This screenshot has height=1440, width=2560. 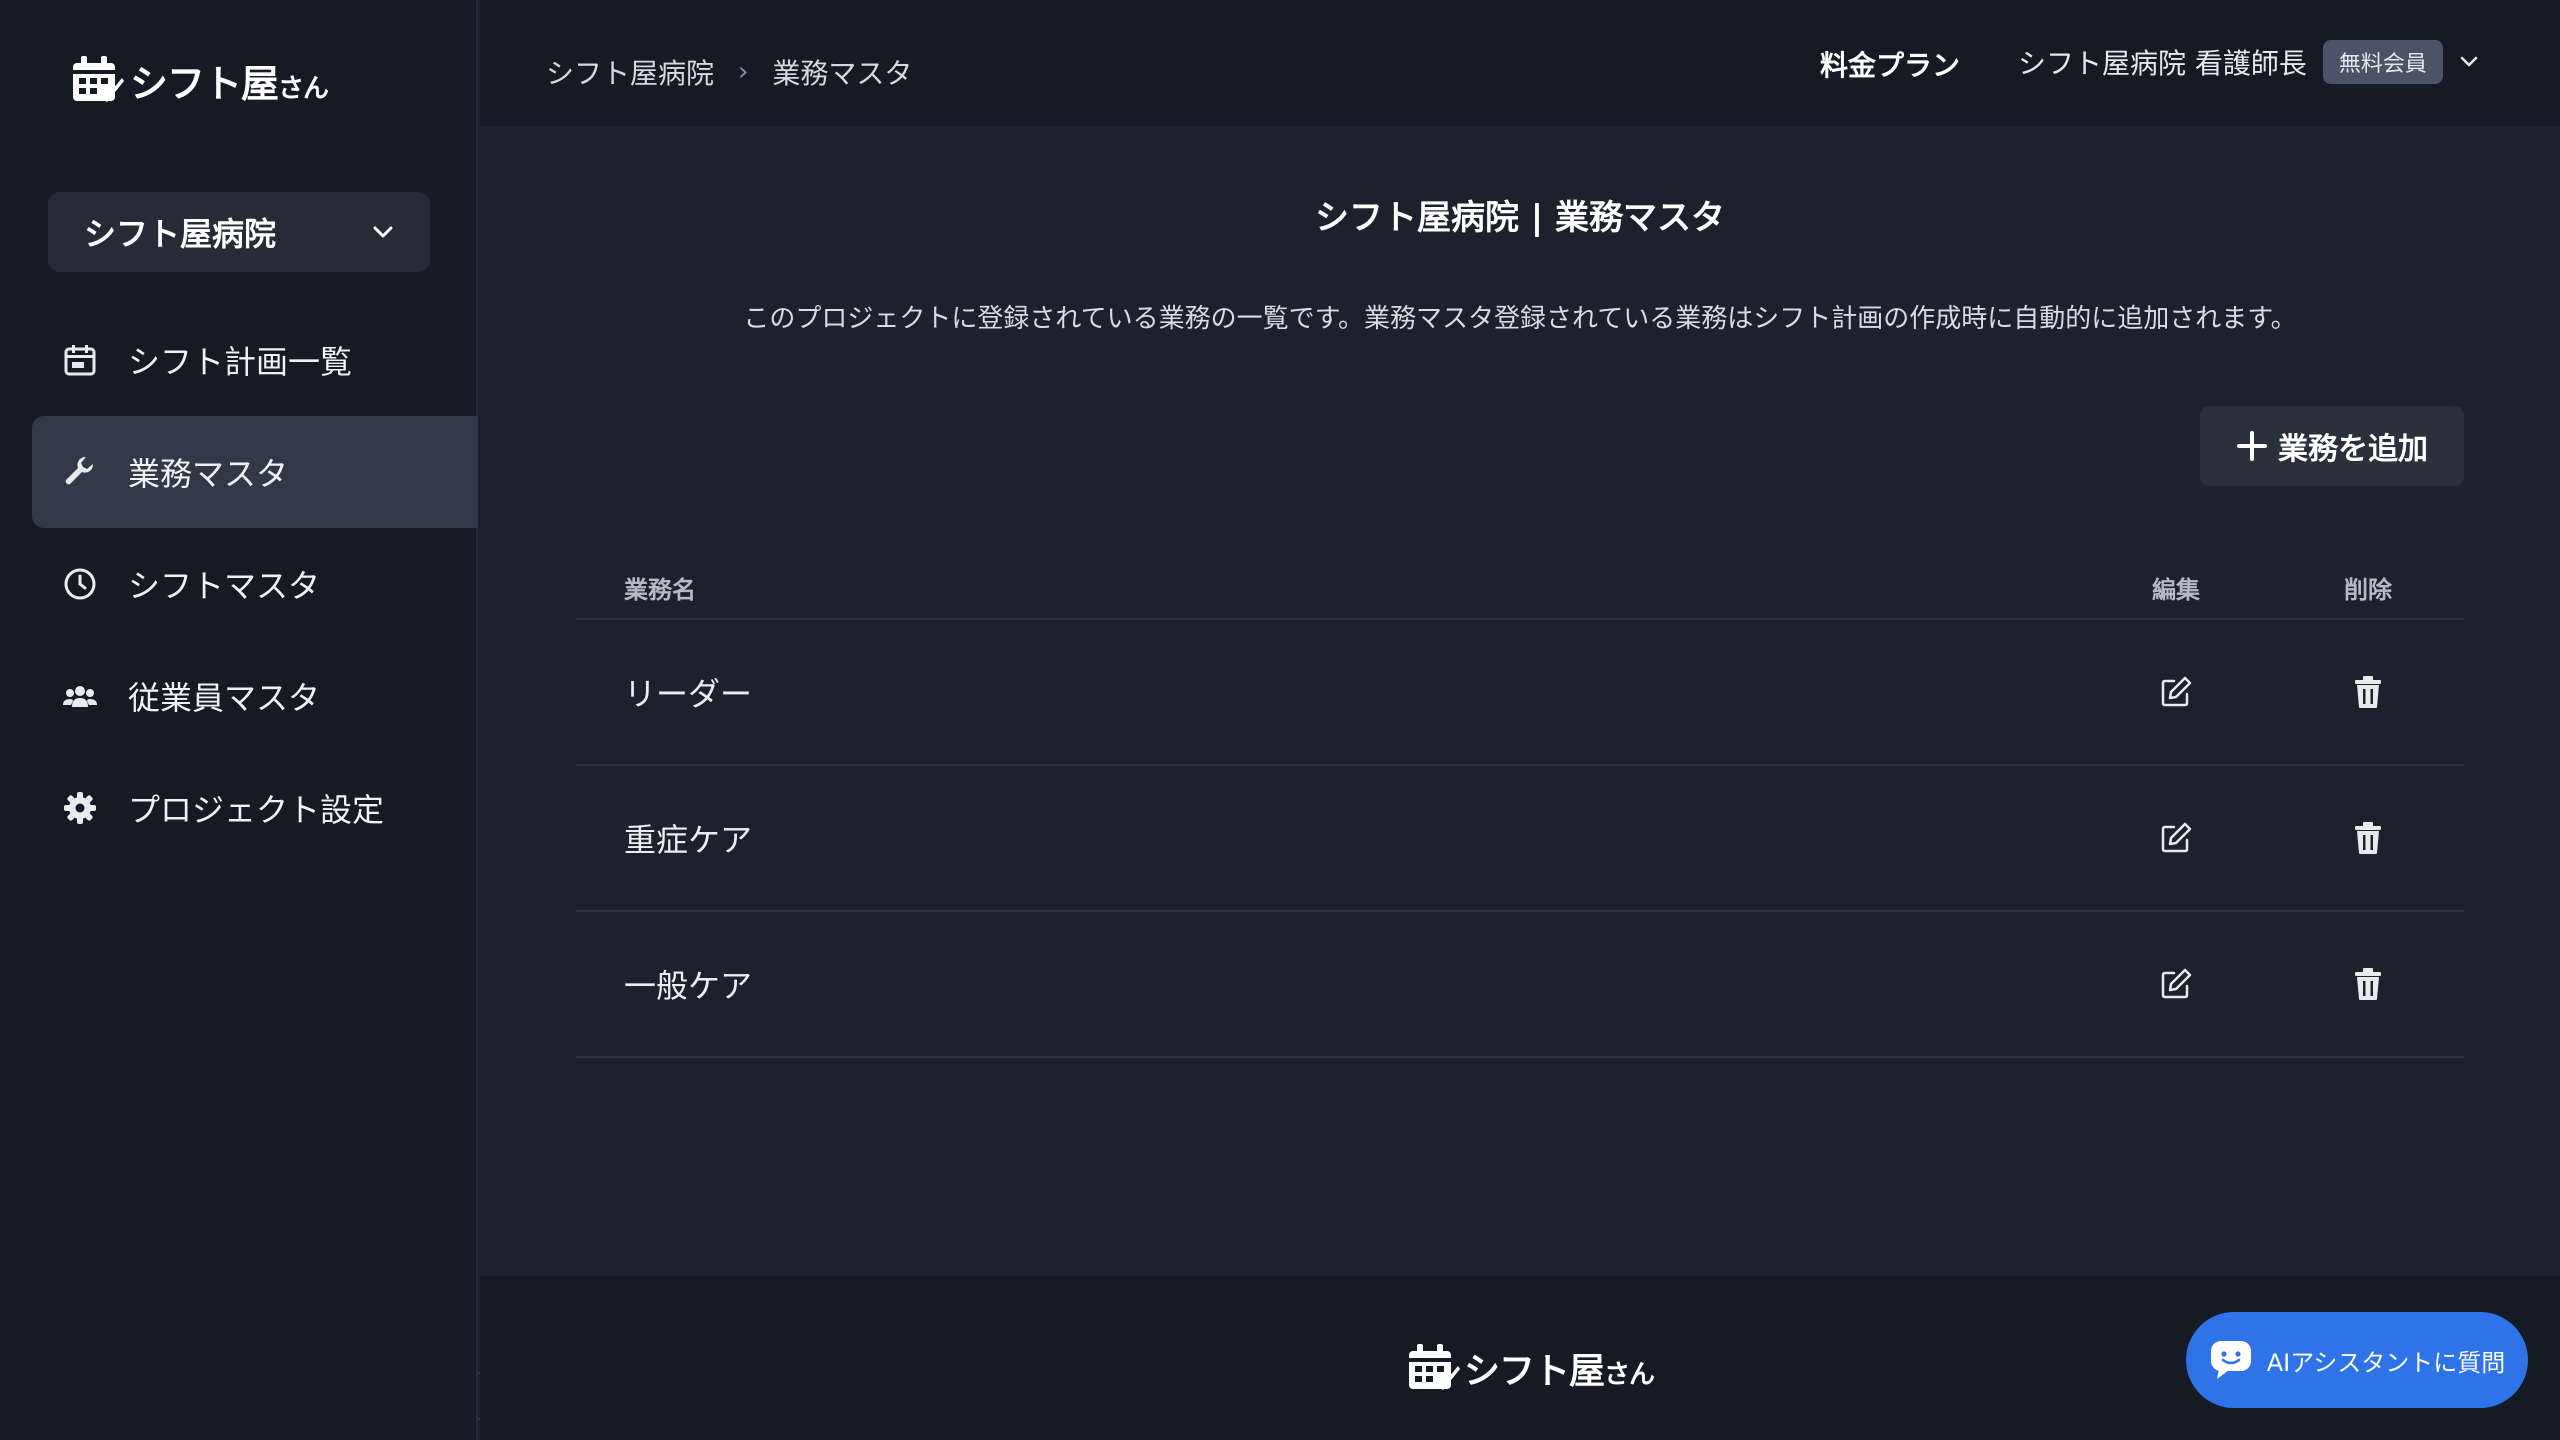 I want to click on sidebar-item-label: プロジェクト設定, so click(x=256, y=810).